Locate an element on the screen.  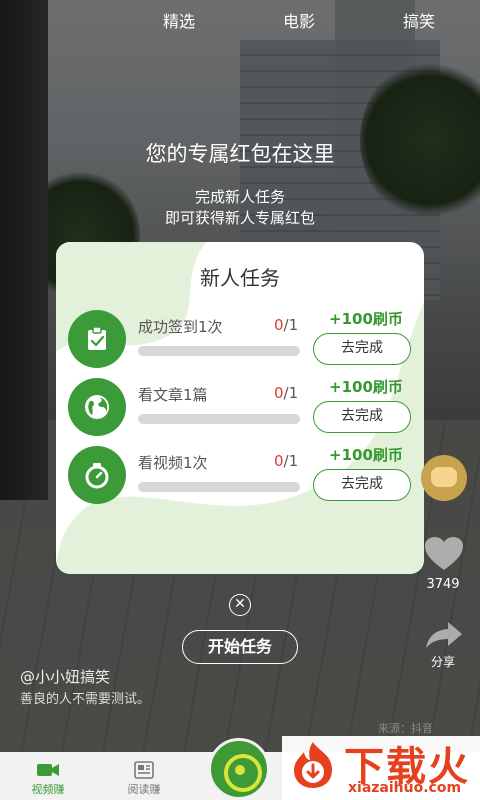
nav-item-read-earn: 阅读赚 is located at coordinates (144, 776).